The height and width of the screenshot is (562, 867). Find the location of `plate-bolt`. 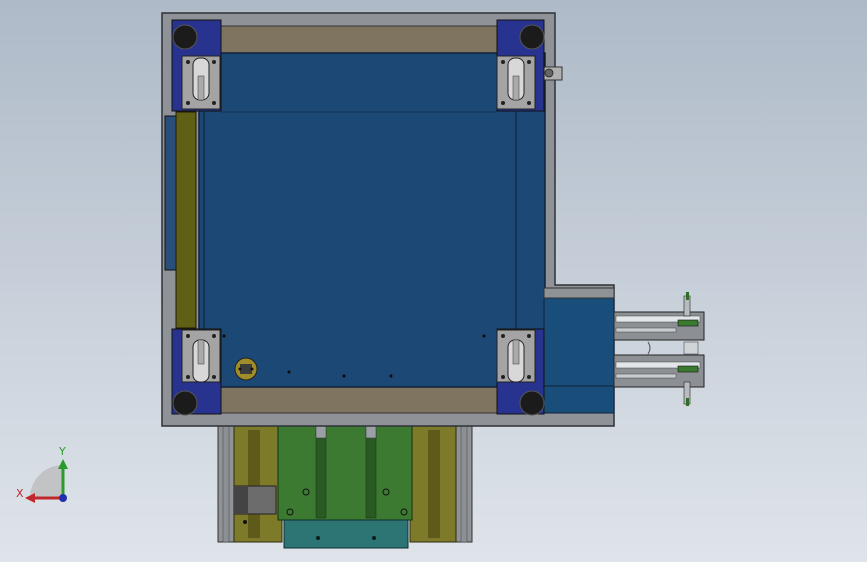

plate-bolt is located at coordinates (245, 522).